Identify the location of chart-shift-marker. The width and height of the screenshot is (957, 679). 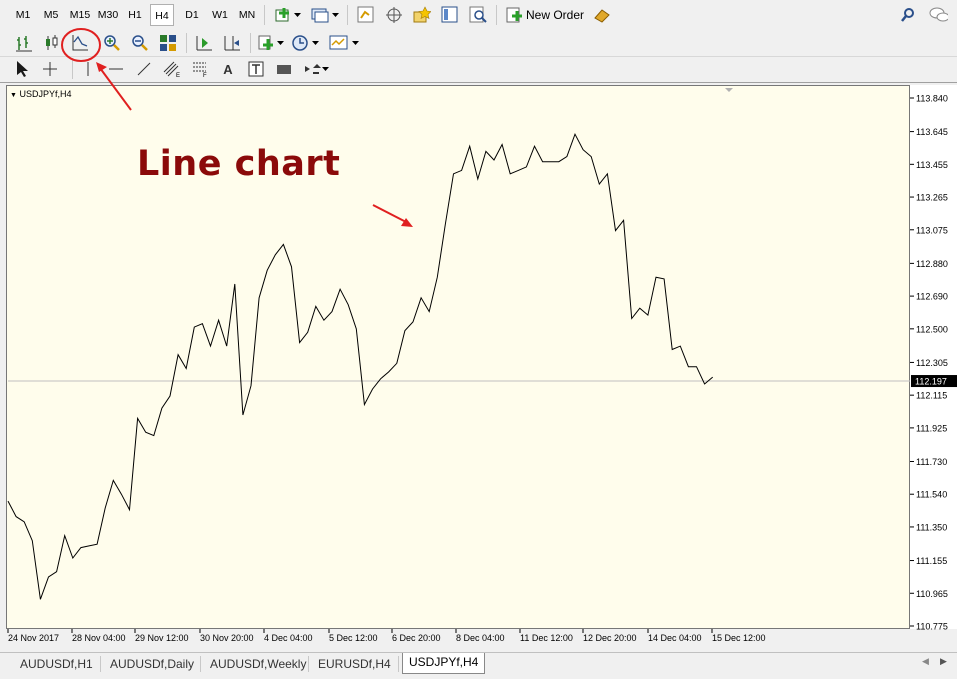
(729, 90).